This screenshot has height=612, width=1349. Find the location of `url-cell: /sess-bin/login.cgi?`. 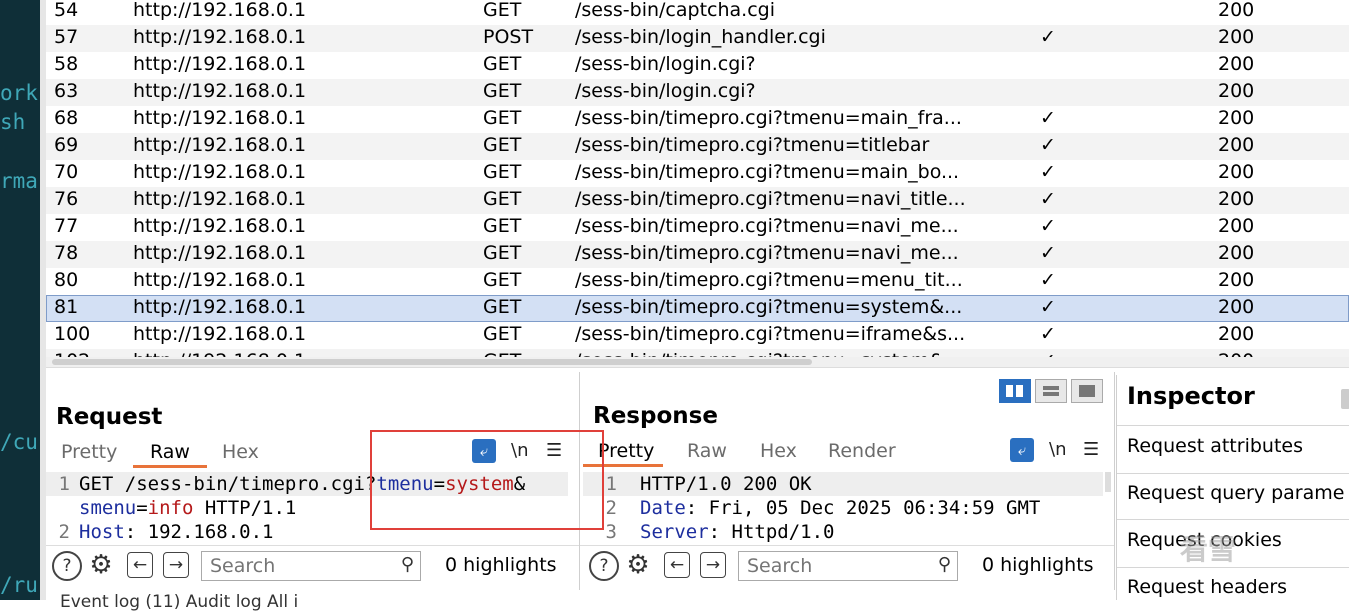

url-cell: /sess-bin/login.cgi? is located at coordinates (665, 91).